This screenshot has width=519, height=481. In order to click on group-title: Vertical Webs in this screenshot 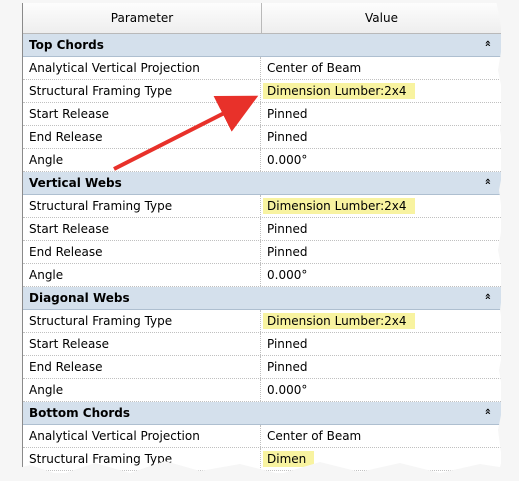, I will do `click(75, 183)`.